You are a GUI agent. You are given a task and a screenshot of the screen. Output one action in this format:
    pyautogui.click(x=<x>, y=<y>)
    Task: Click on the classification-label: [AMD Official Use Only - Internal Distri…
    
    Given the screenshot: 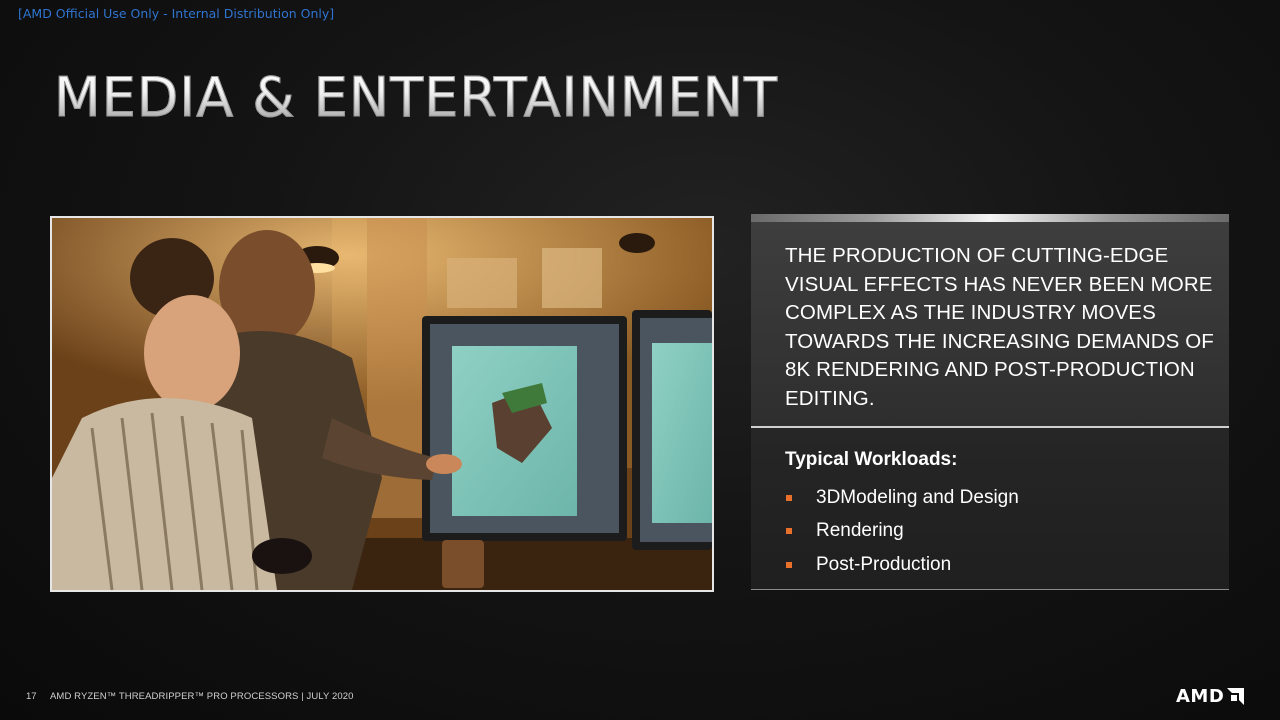 What is the action you would take?
    pyautogui.click(x=176, y=13)
    